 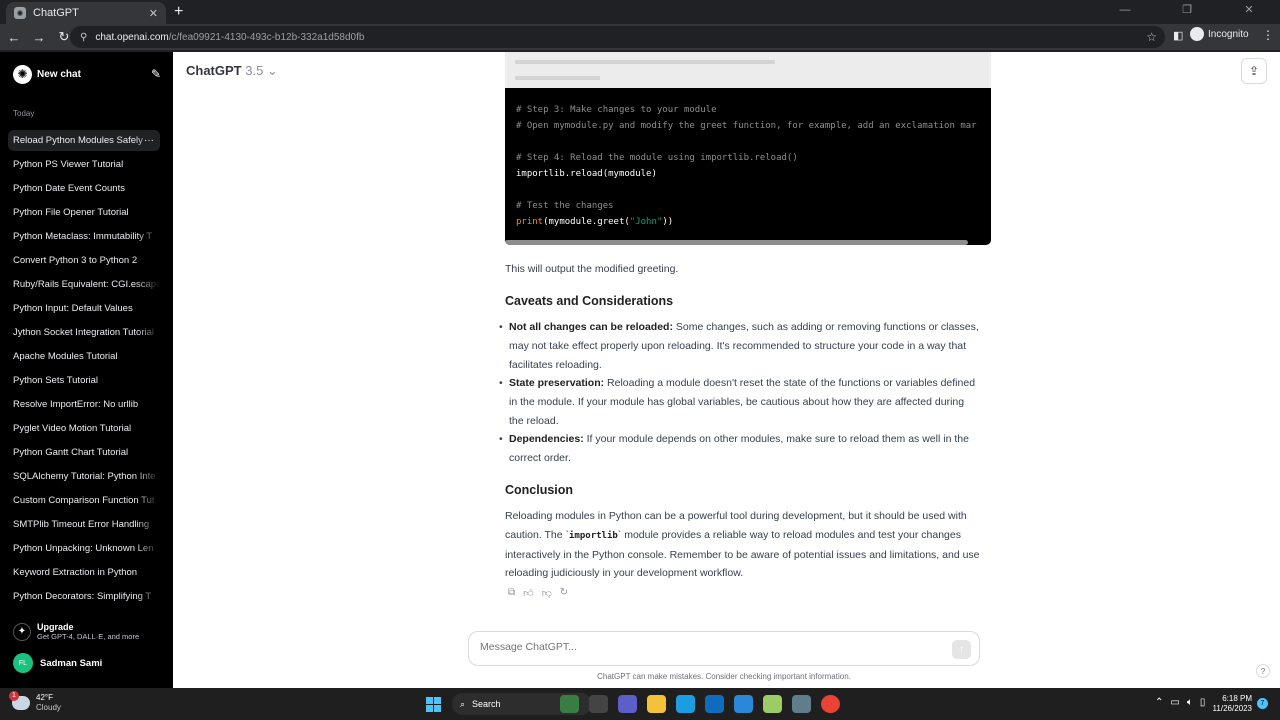 What do you see at coordinates (84, 500) in the screenshot?
I see `sidebar-item-15: Custom Comparison Function Tut` at bounding box center [84, 500].